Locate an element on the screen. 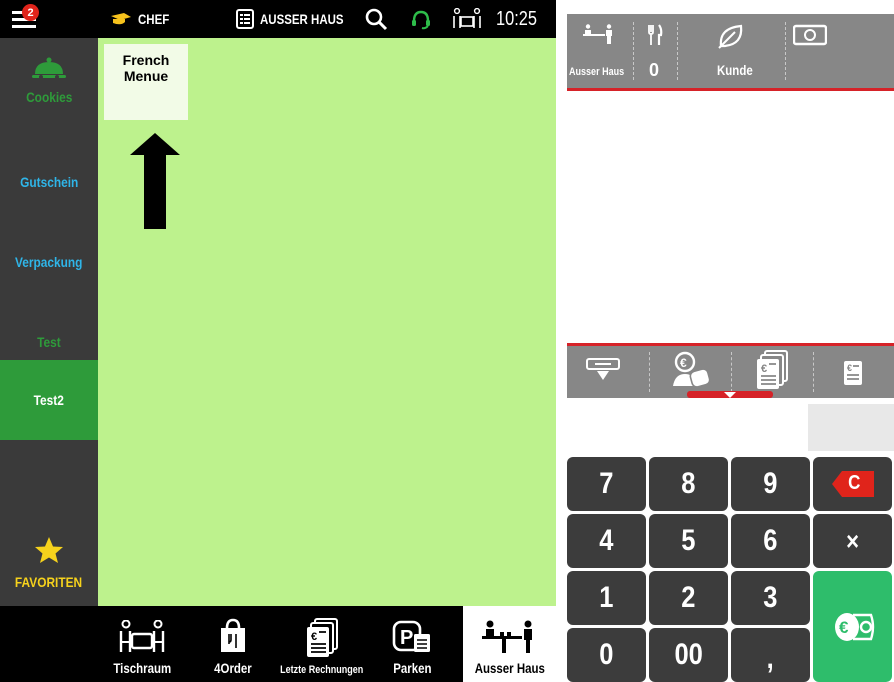 The height and width of the screenshot is (682, 894). order-header: Ausser Haus 0 Kunde is located at coordinates (730, 51).